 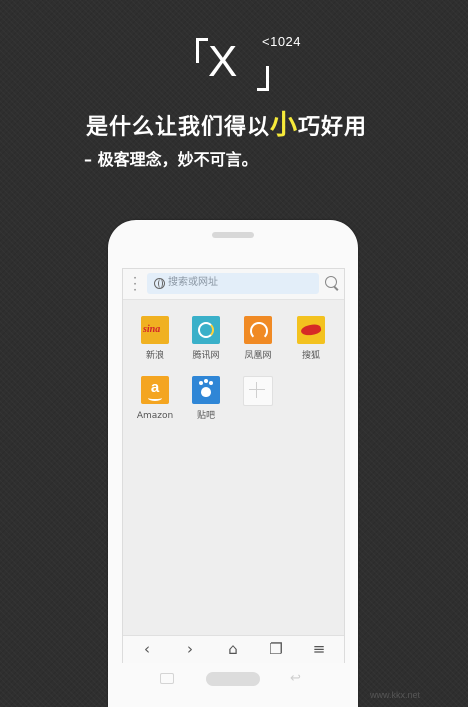 I want to click on headline-highlight: 小, so click(x=284, y=125).